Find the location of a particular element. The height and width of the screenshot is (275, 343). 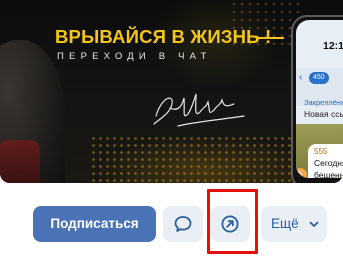

share-button-highlight-box is located at coordinates (232, 221).